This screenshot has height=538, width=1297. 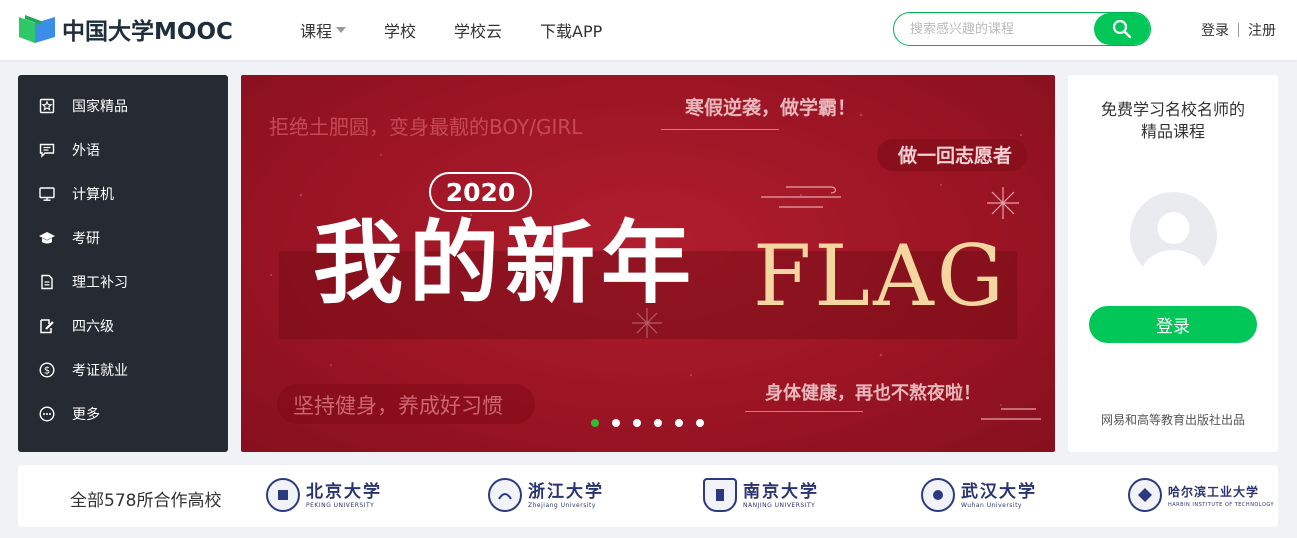 I want to click on nav-schools: 学校, so click(x=400, y=30).